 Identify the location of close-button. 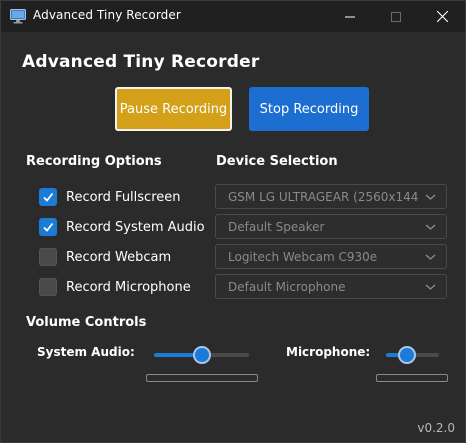
(442, 16).